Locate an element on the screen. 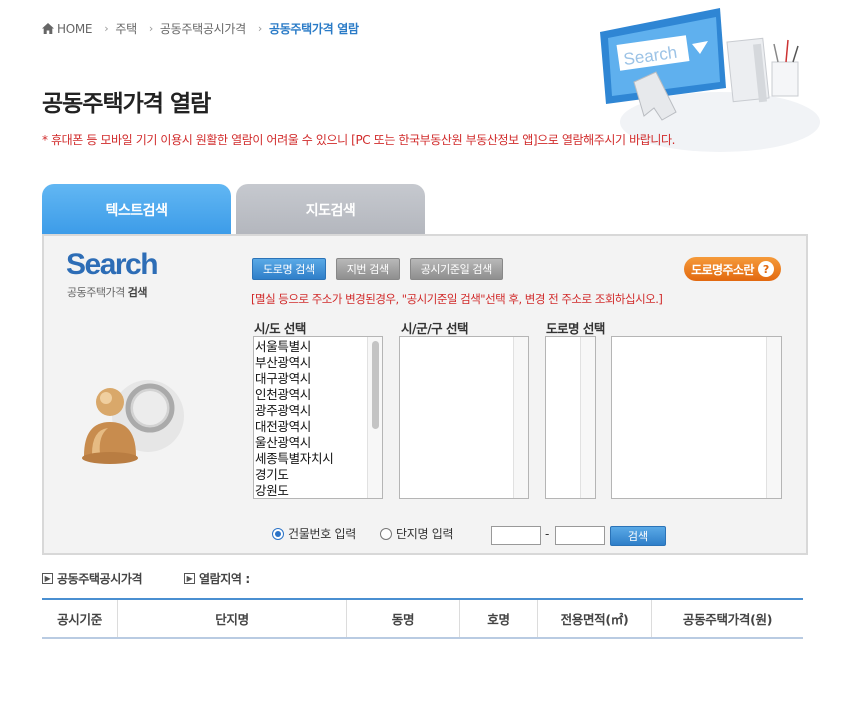 Image resolution: width=862 pixels, height=705 pixels. list-item: 경기도 is located at coordinates (318, 475).